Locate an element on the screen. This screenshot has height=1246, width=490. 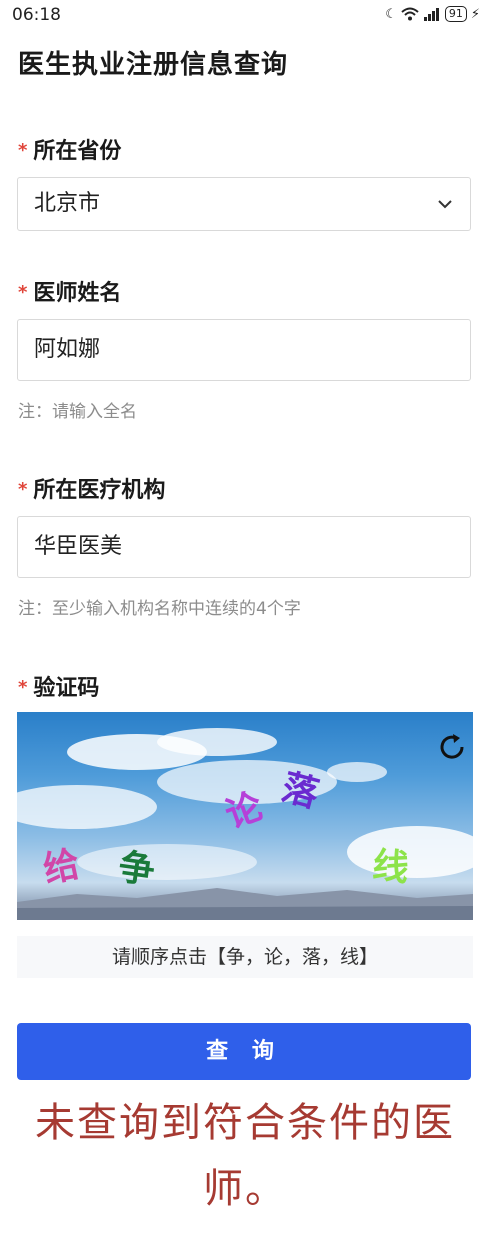
institution-input: 华臣医美 is located at coordinates (244, 547).